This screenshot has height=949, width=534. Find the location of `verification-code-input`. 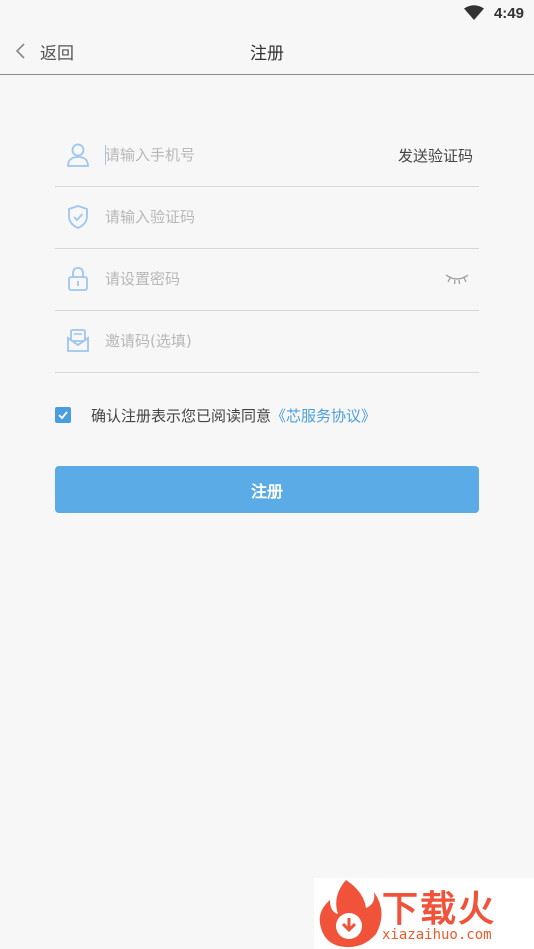

verification-code-input is located at coordinates (245, 217).